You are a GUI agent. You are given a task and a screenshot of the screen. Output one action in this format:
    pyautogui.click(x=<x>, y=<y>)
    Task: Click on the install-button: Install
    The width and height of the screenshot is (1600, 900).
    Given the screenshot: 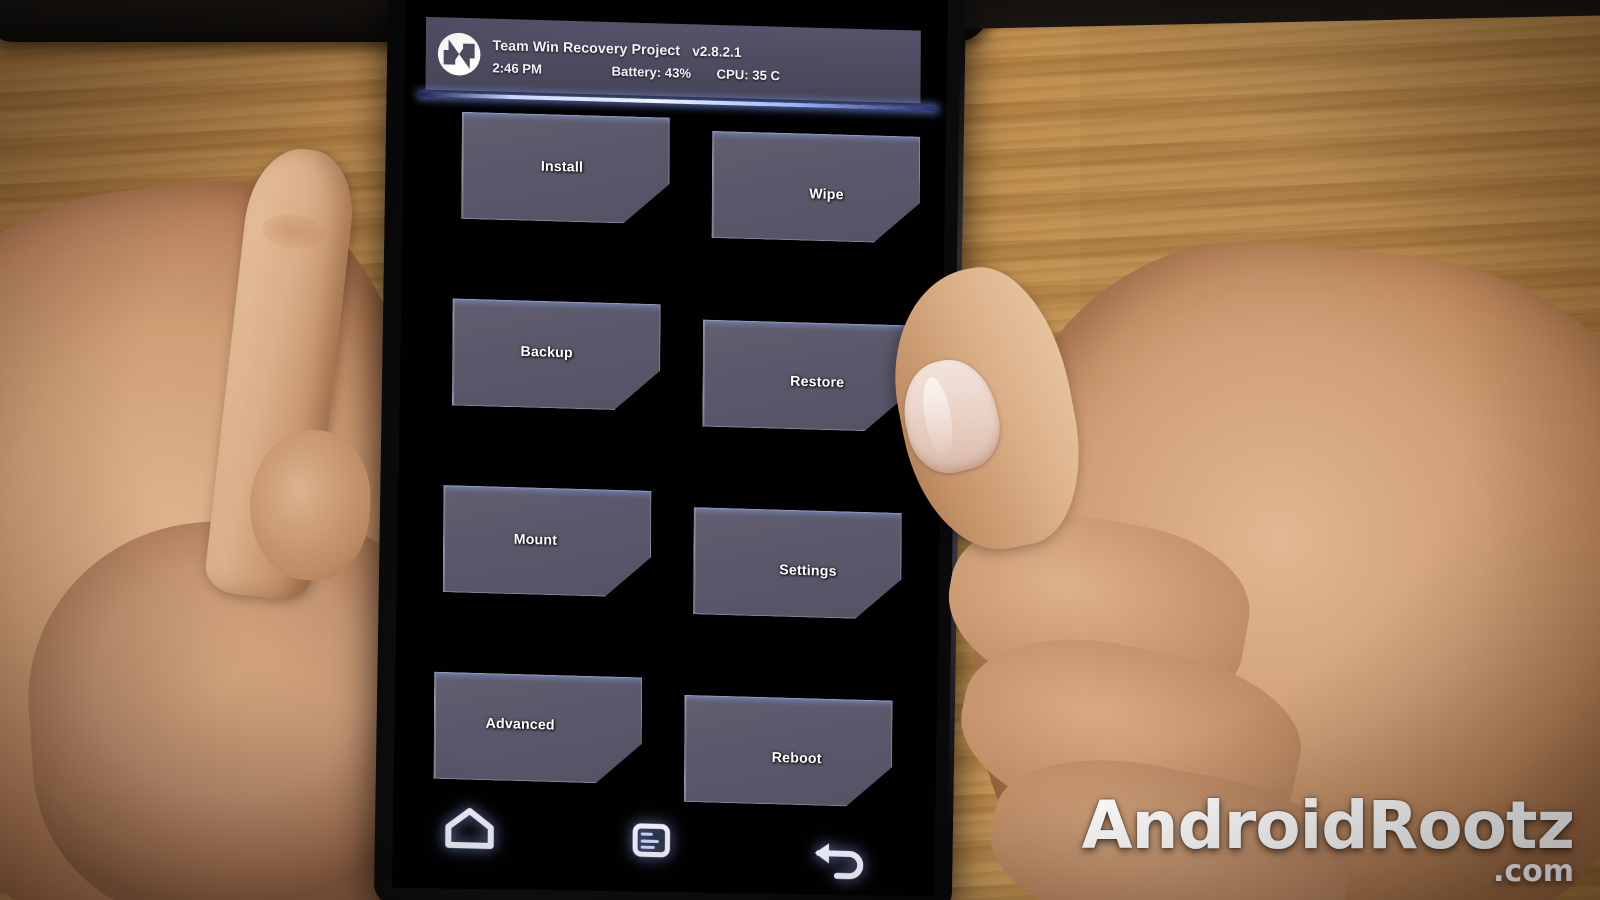 What is the action you would take?
    pyautogui.click(x=565, y=168)
    